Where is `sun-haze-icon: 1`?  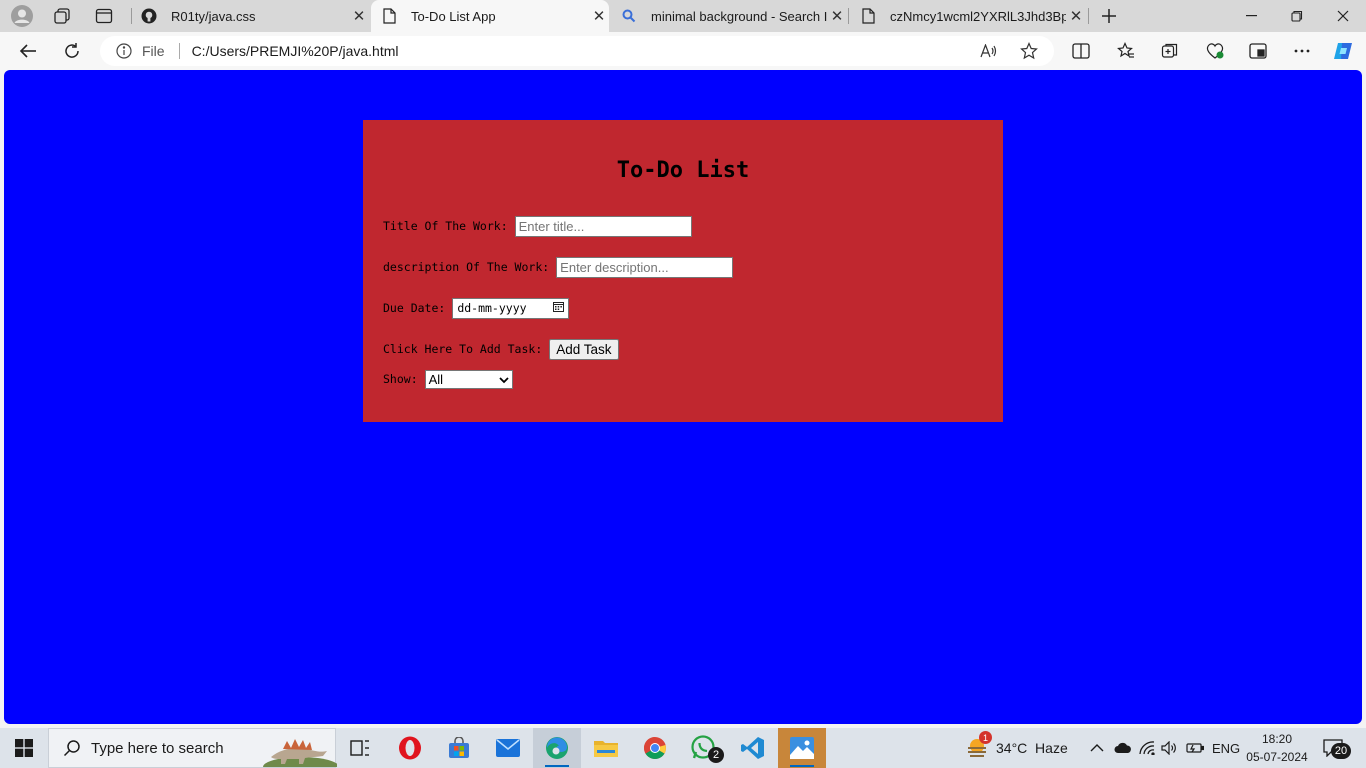
sun-haze-icon: 1 is located at coordinates (979, 745).